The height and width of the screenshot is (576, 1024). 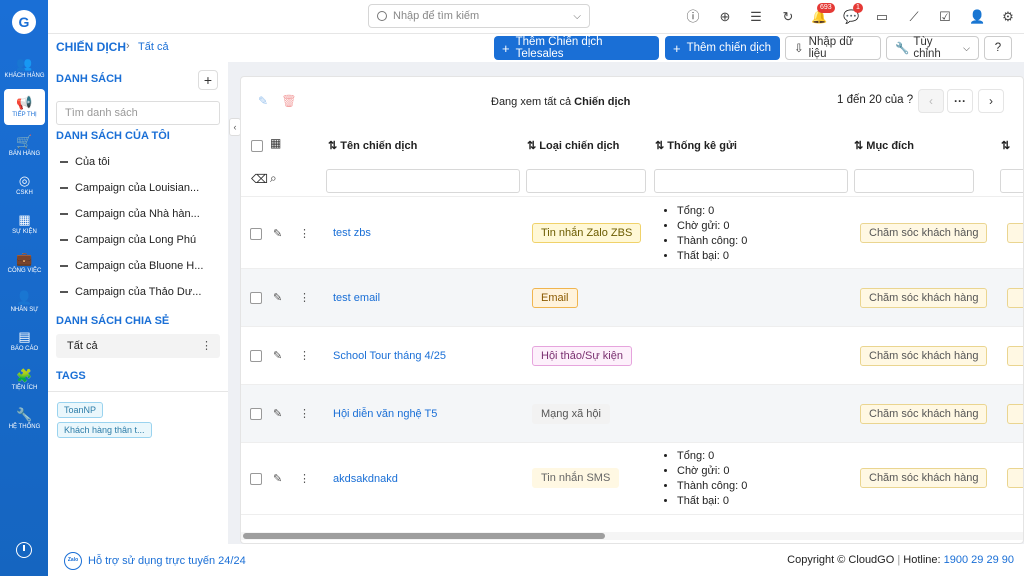 I want to click on add-campaign-button: + Thêm chiến dịch, so click(x=722, y=48).